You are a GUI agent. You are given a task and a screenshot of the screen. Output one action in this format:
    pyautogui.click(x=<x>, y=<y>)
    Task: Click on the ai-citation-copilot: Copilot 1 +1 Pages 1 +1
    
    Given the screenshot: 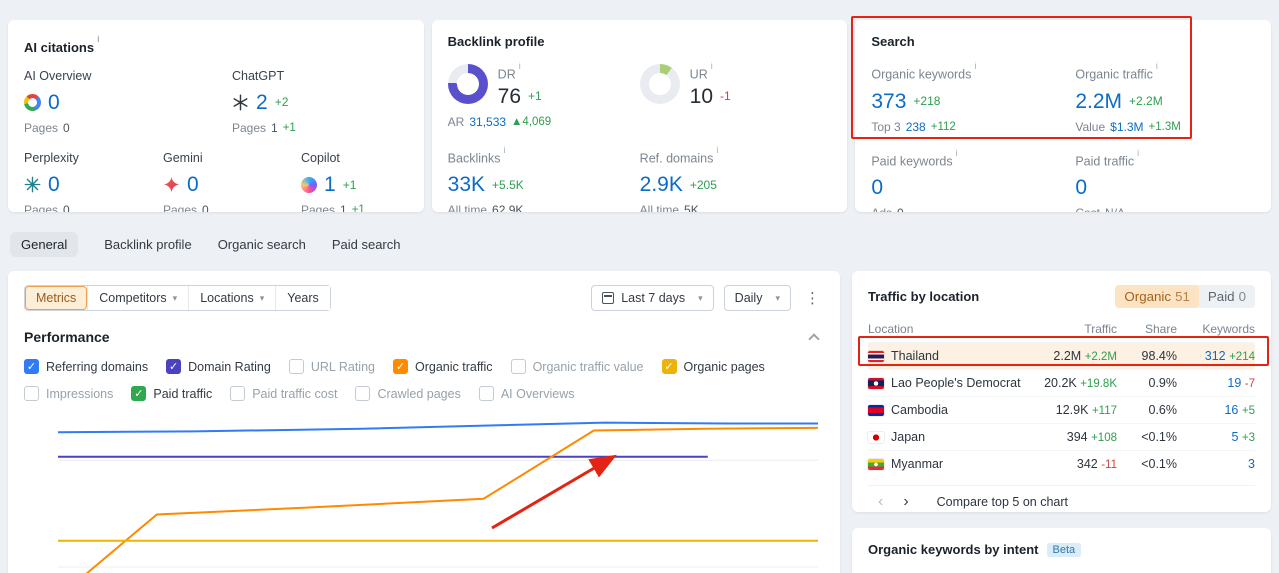 What is the action you would take?
    pyautogui.click(x=354, y=181)
    